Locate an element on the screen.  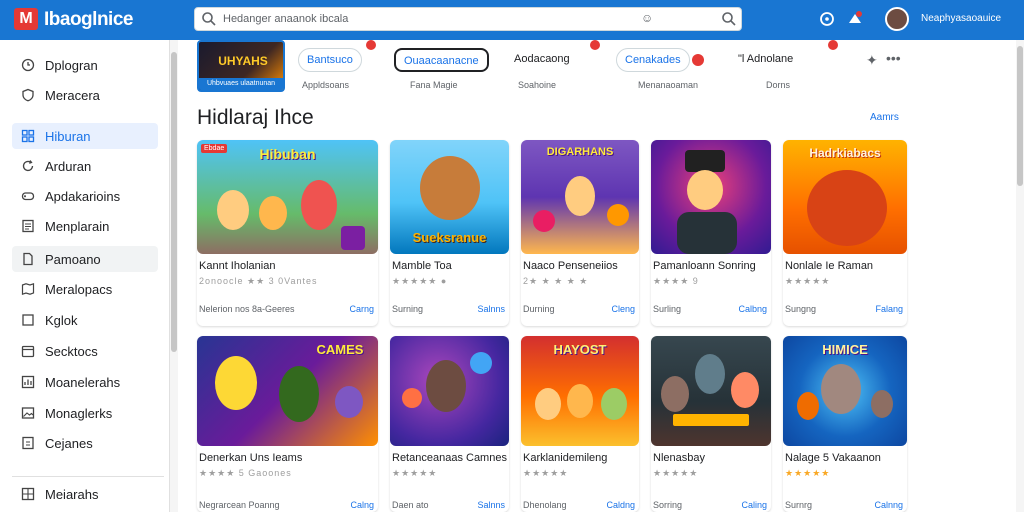
category-chip: Cenakades is located at coordinates (653, 60).